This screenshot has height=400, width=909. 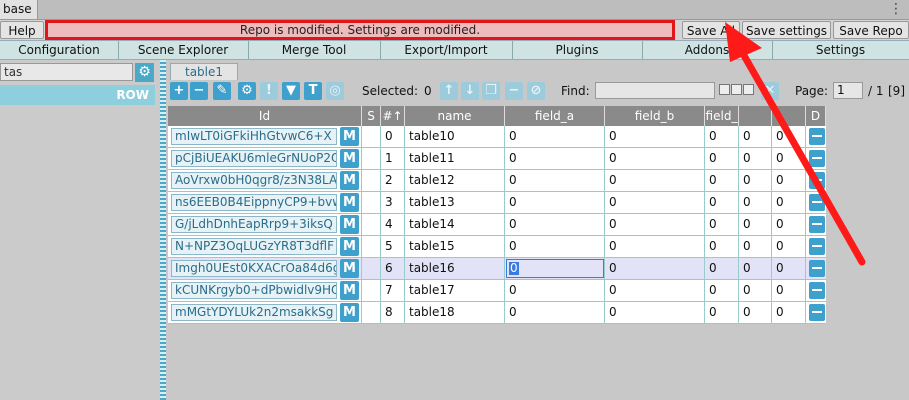 What do you see at coordinates (455, 224) in the screenshot?
I see `name-cell: table14` at bounding box center [455, 224].